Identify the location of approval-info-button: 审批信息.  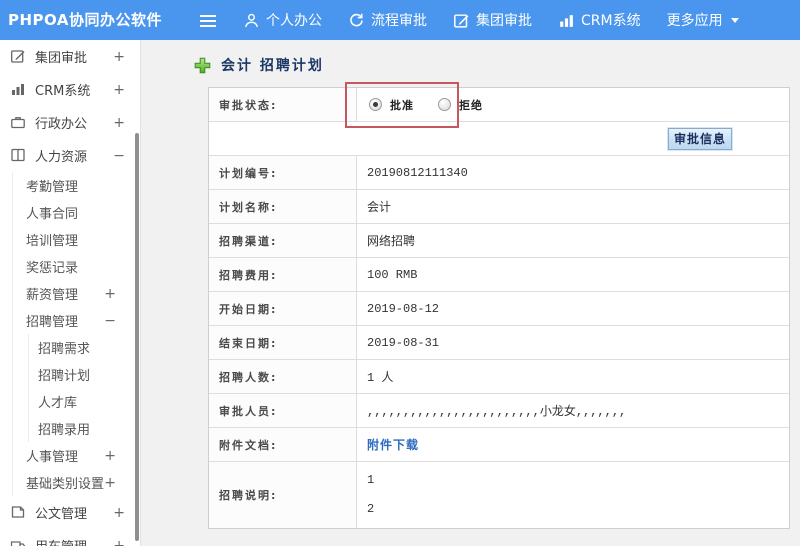
(700, 138).